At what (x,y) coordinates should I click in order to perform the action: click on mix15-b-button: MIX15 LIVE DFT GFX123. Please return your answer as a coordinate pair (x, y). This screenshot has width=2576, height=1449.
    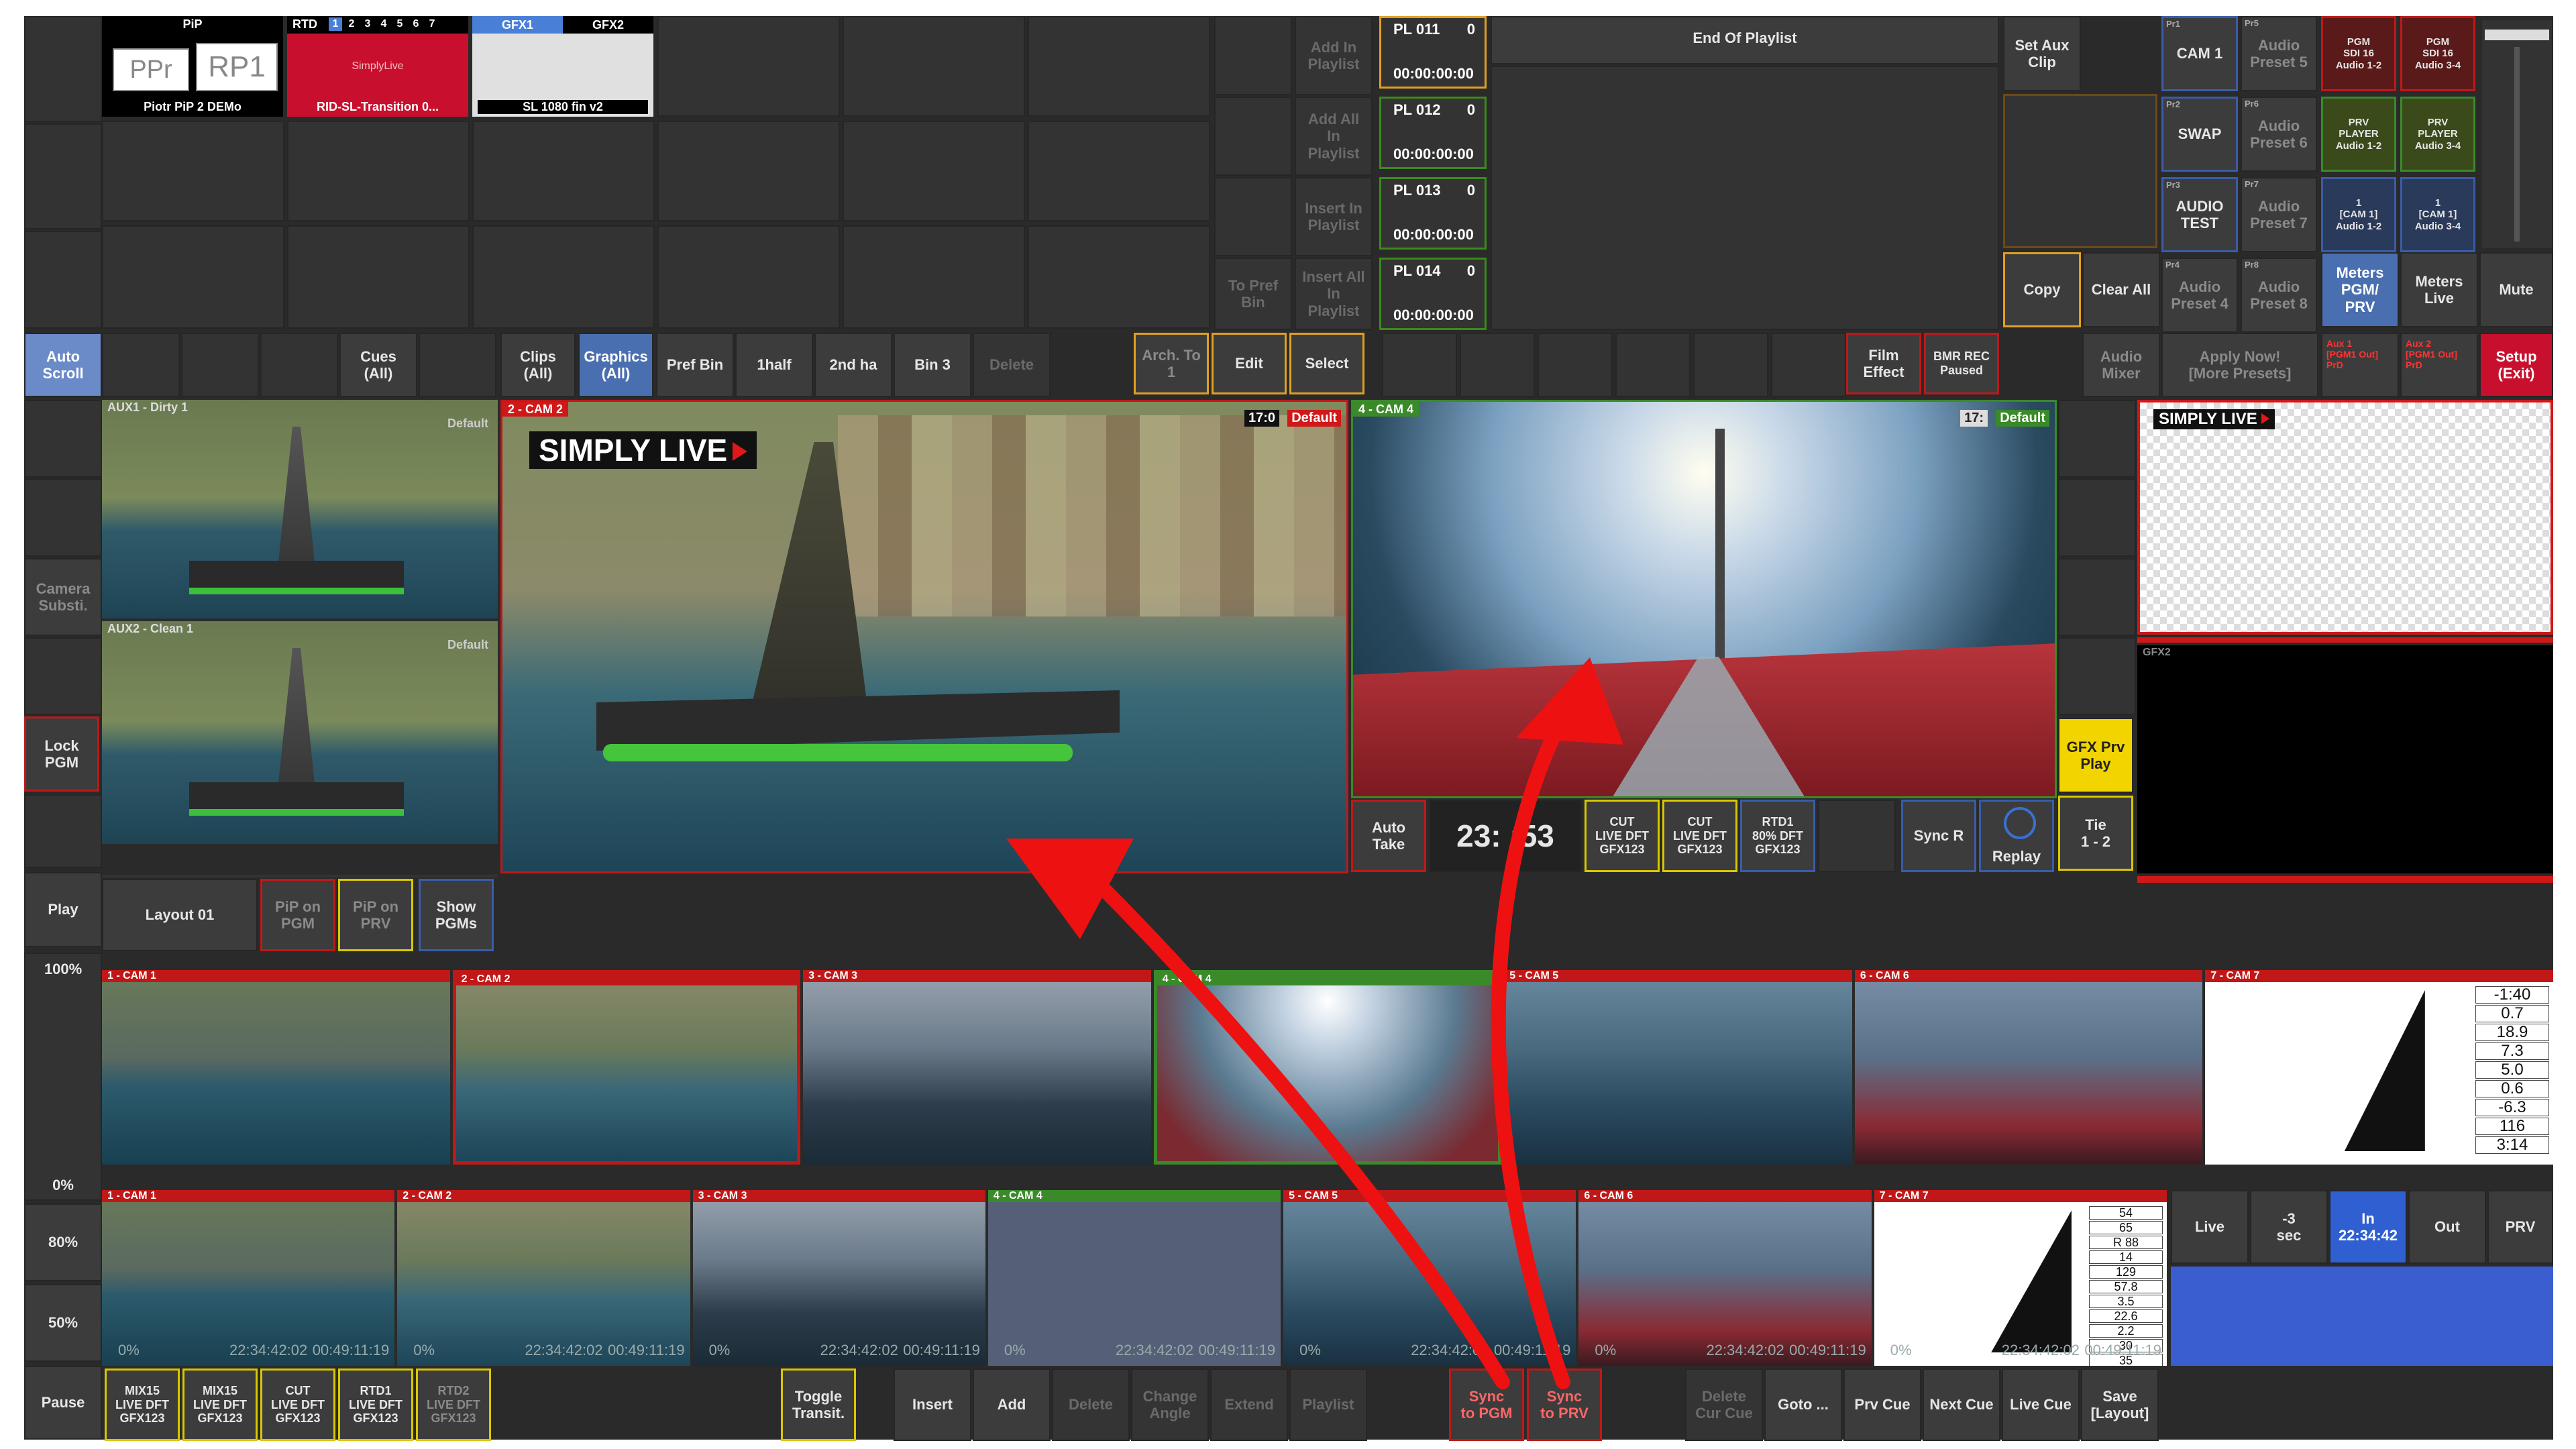
    Looking at the image, I should click on (220, 1404).